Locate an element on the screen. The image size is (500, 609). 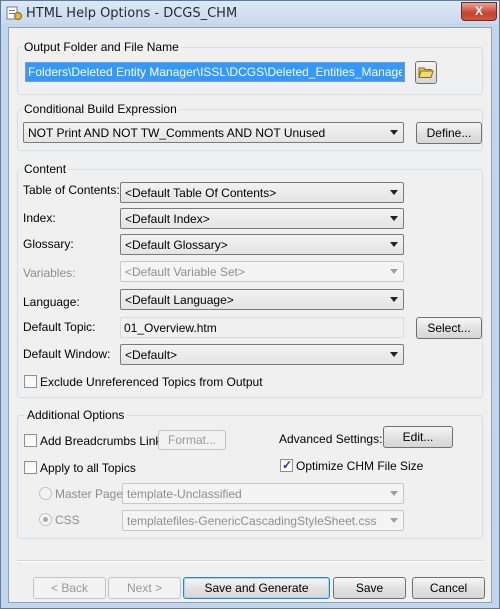
cancel-button: Cancel is located at coordinates (448, 588).